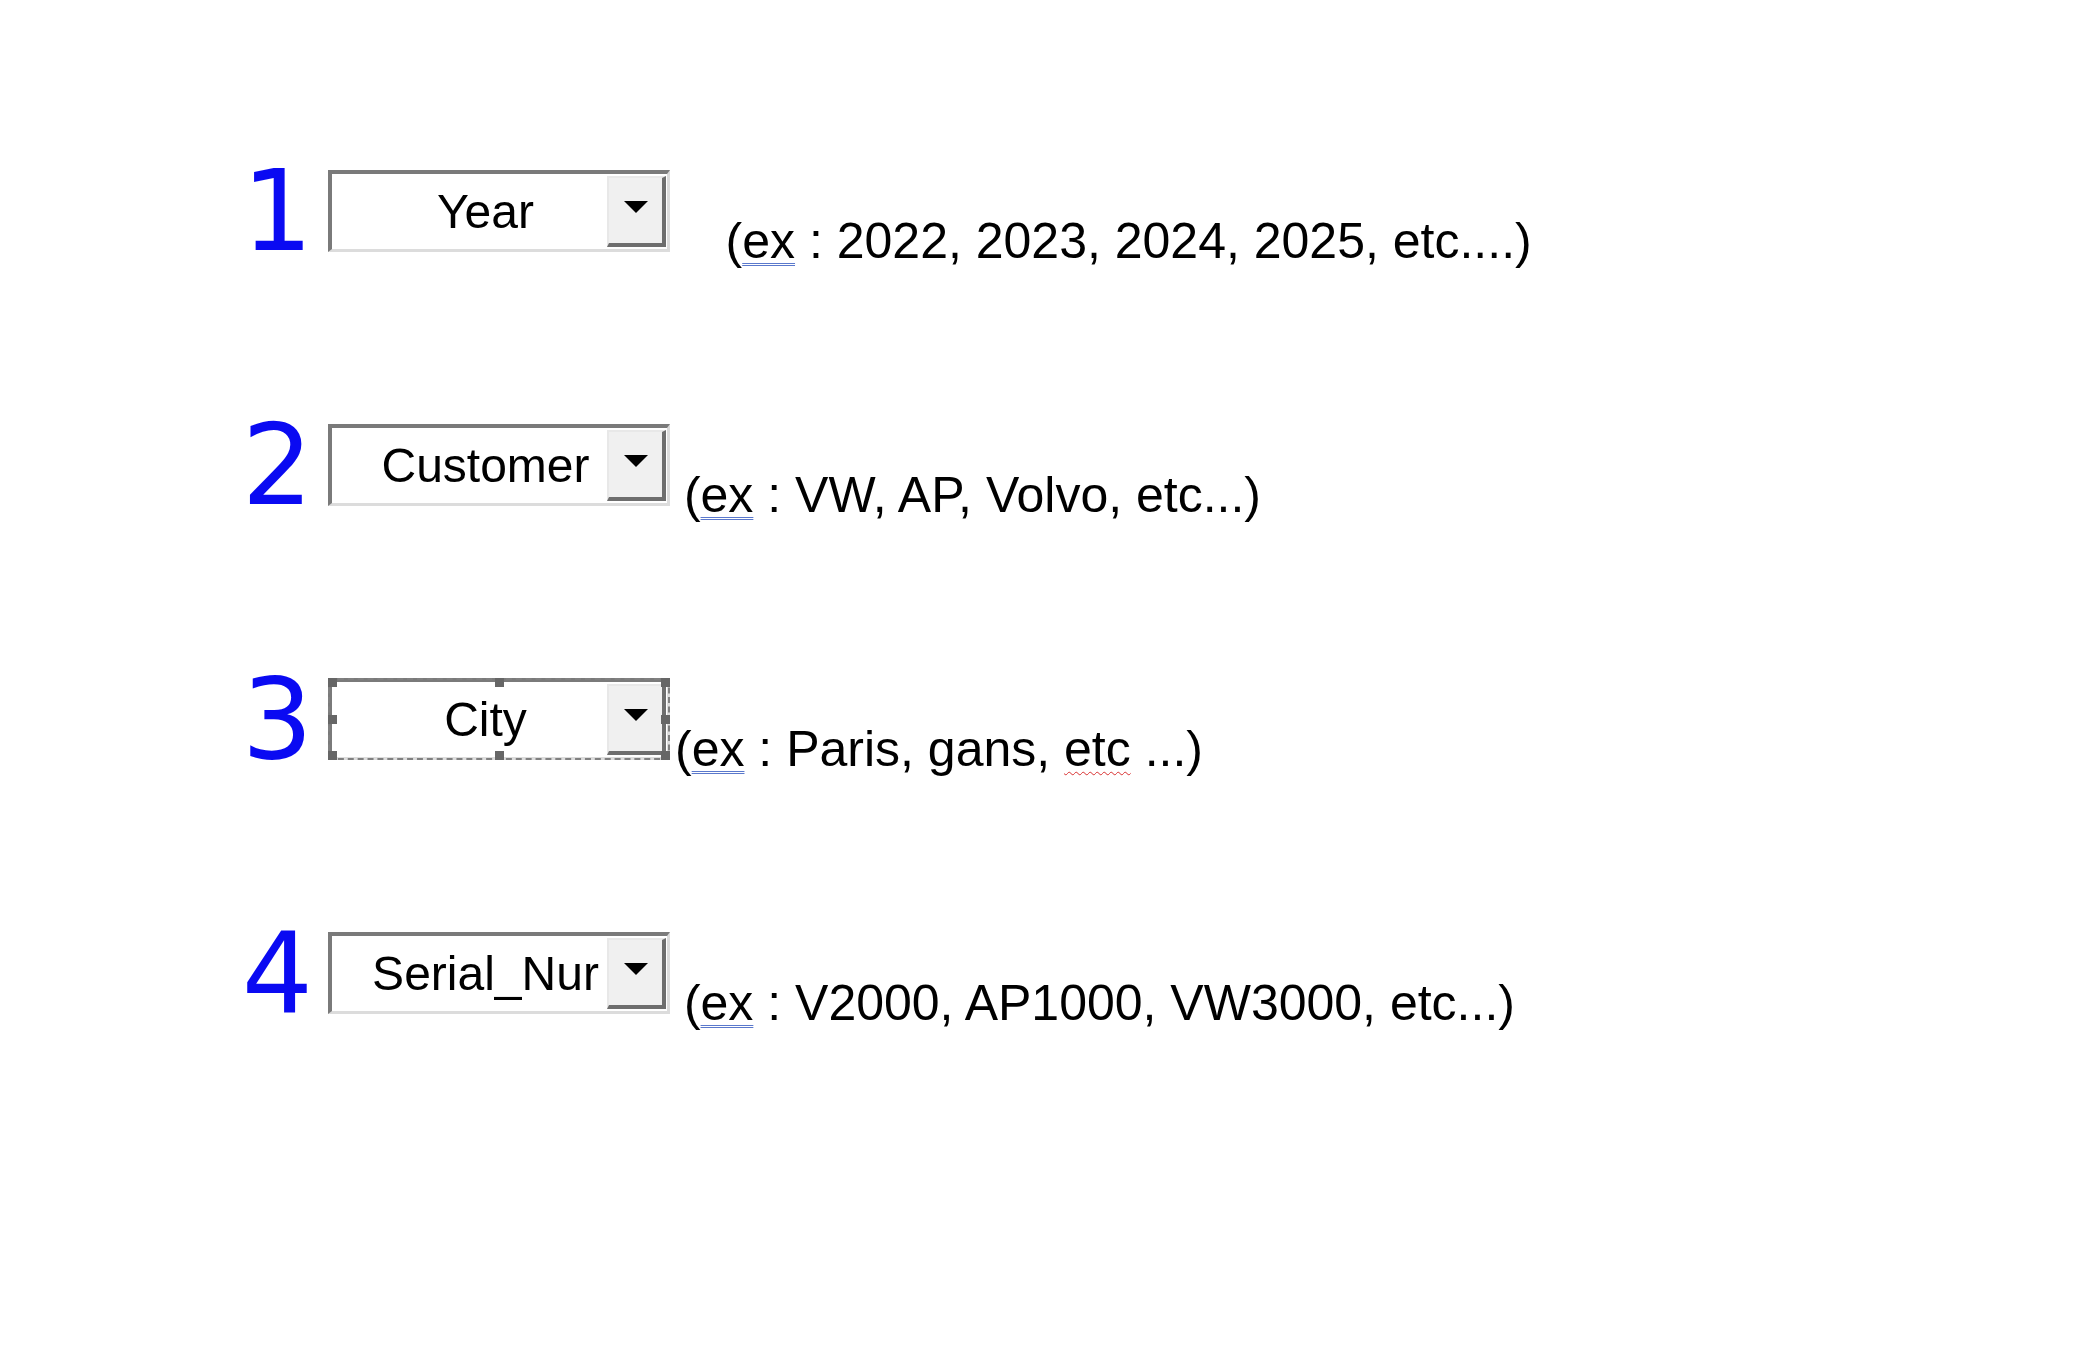  Describe the element at coordinates (499, 211) in the screenshot. I see `dropdown: Year` at that location.